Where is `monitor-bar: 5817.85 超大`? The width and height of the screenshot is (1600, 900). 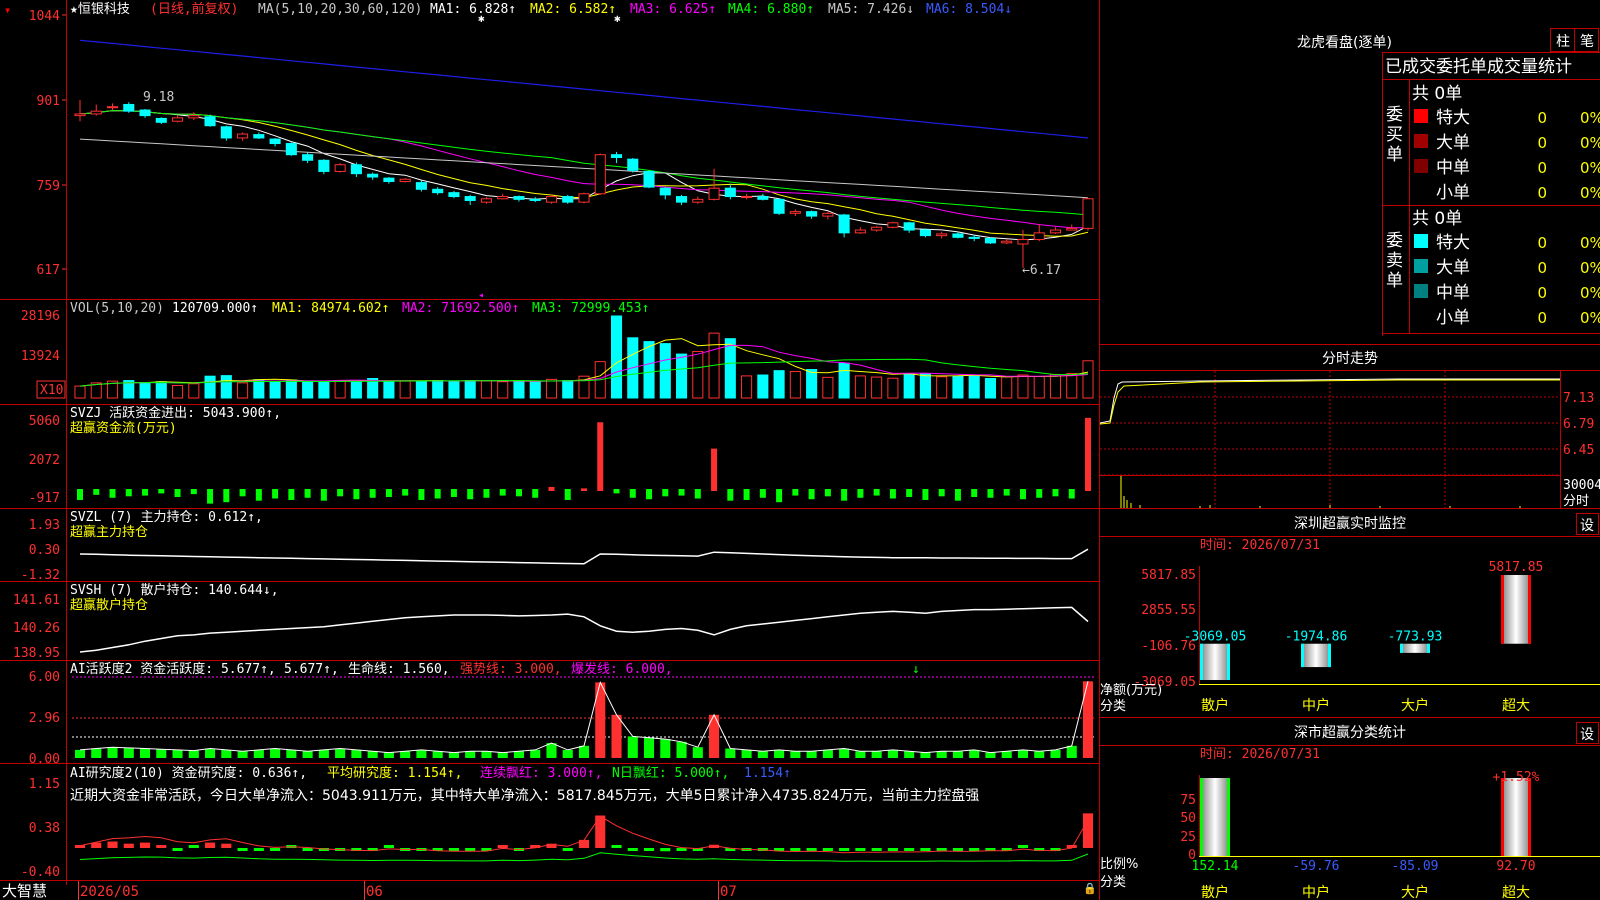
monitor-bar: 5817.85 超大 is located at coordinates (1516, 637).